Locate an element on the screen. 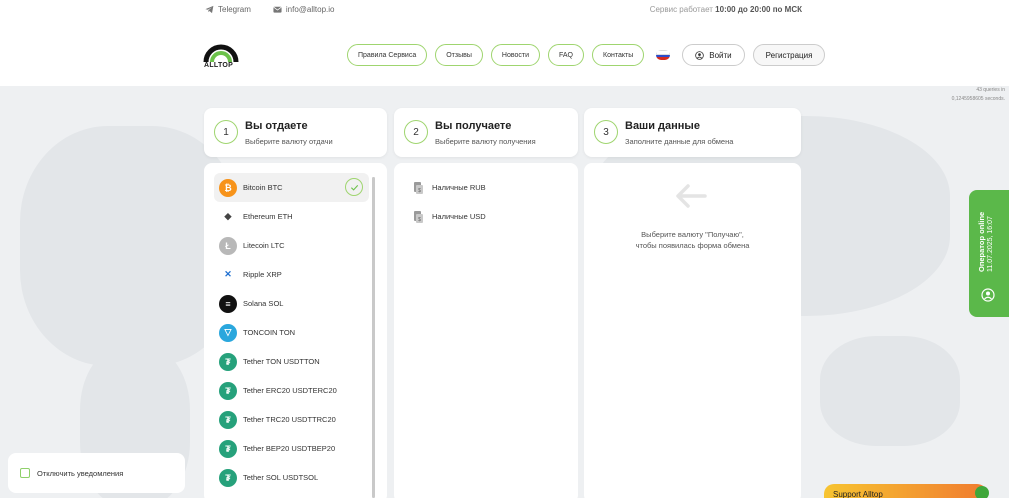 The height and width of the screenshot is (498, 1009). user-icon is located at coordinates (700, 55).